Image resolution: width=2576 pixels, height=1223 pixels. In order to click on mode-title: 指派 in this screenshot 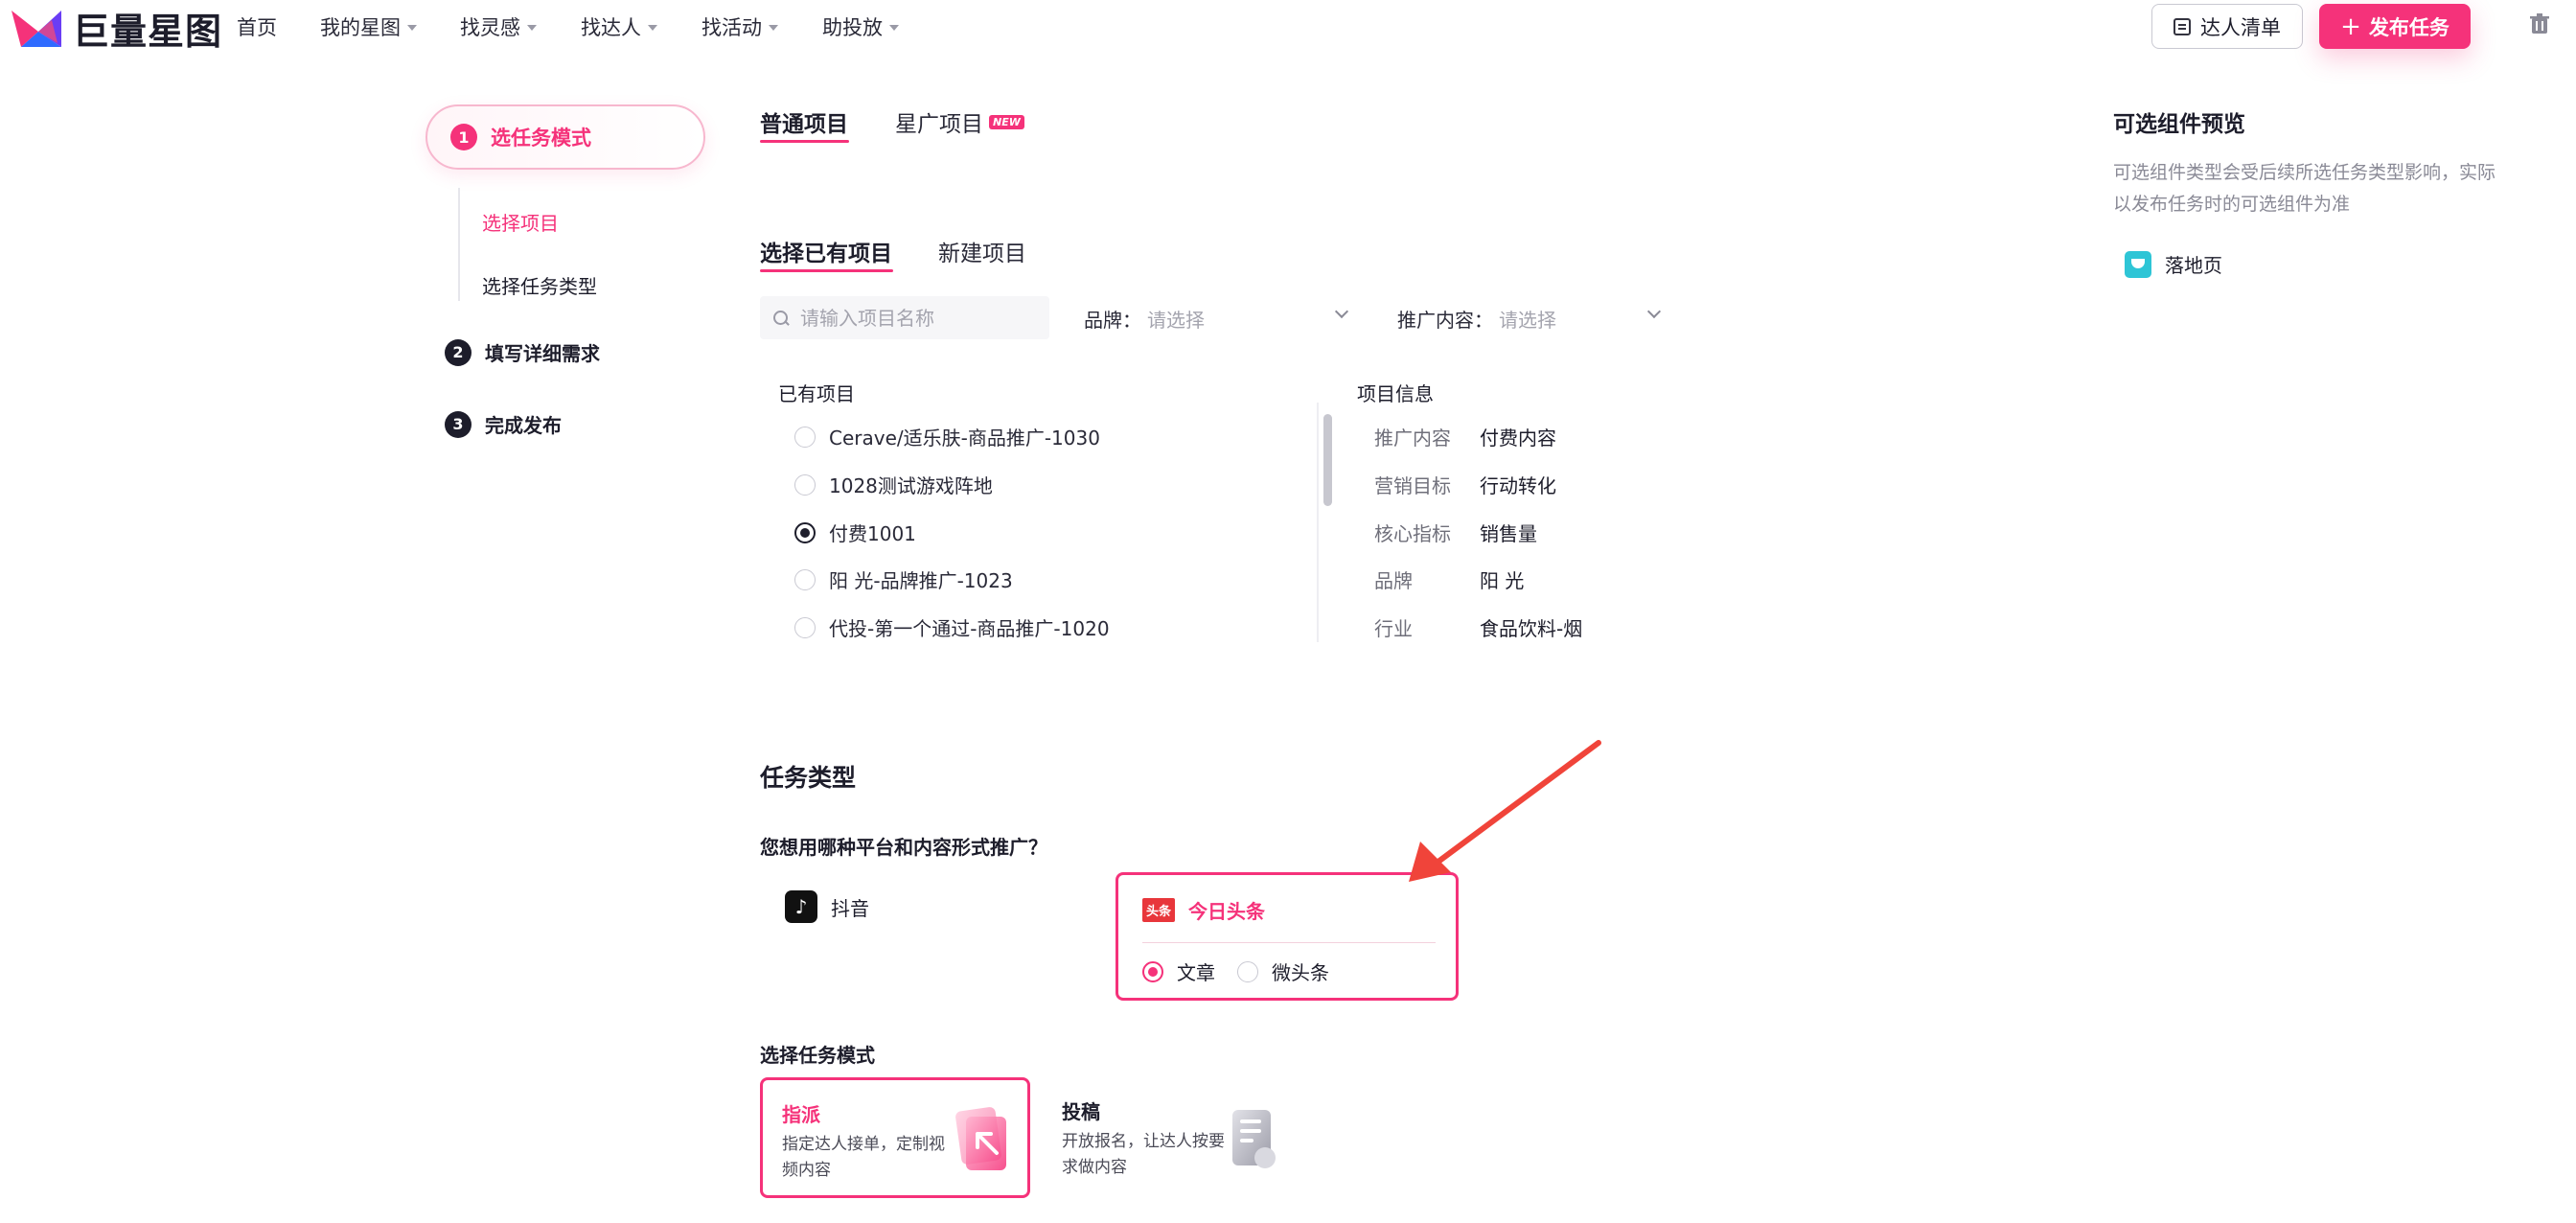, I will do `click(801, 1114)`.